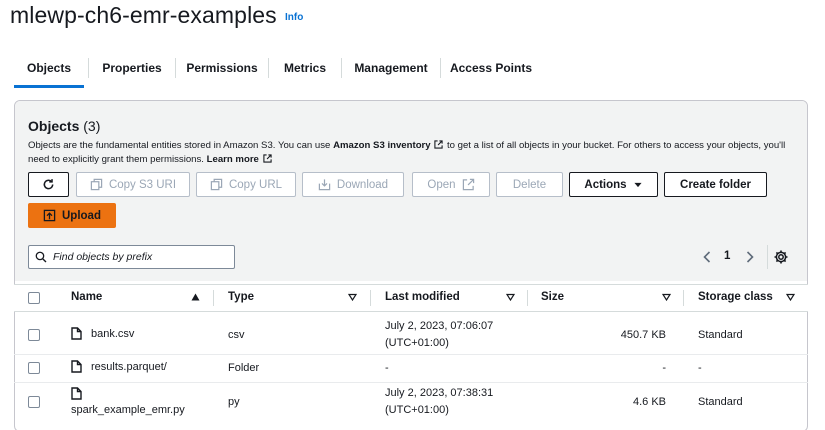 The height and width of the screenshot is (430, 825). I want to click on refresh-icon, so click(48, 184).